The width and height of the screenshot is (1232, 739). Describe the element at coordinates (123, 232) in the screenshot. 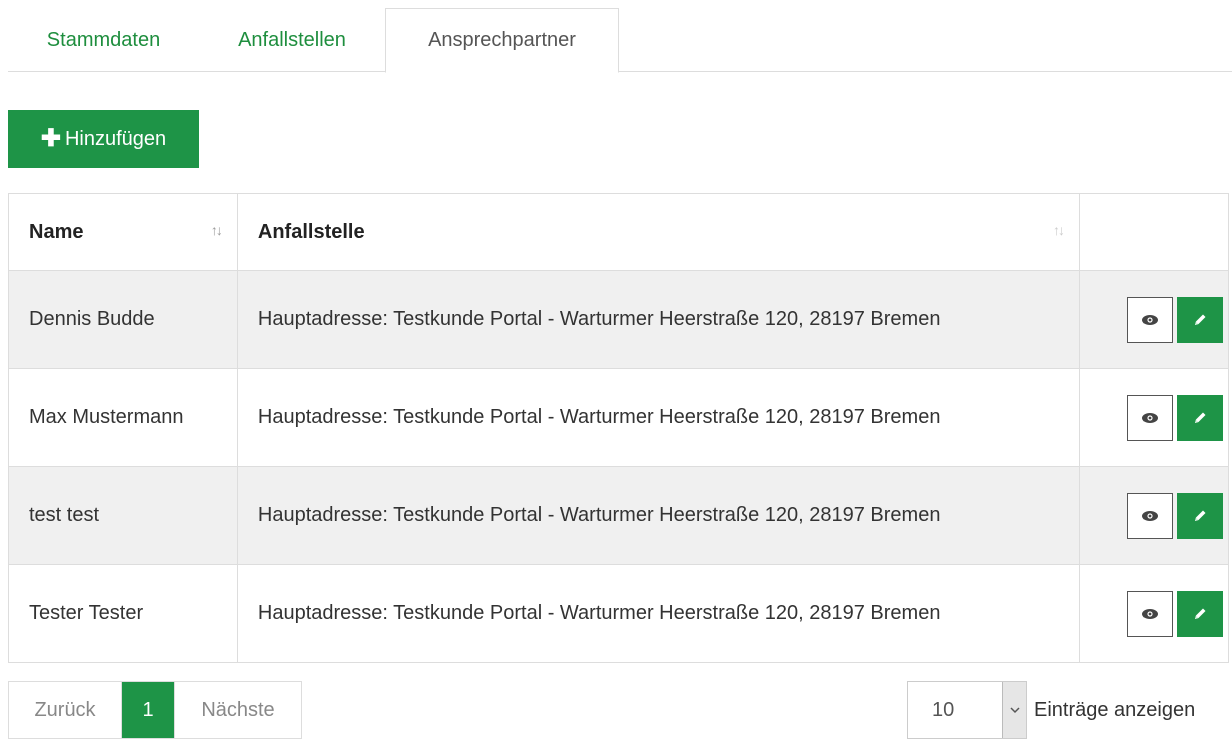

I see `column-header-name: Name ↑↓` at that location.